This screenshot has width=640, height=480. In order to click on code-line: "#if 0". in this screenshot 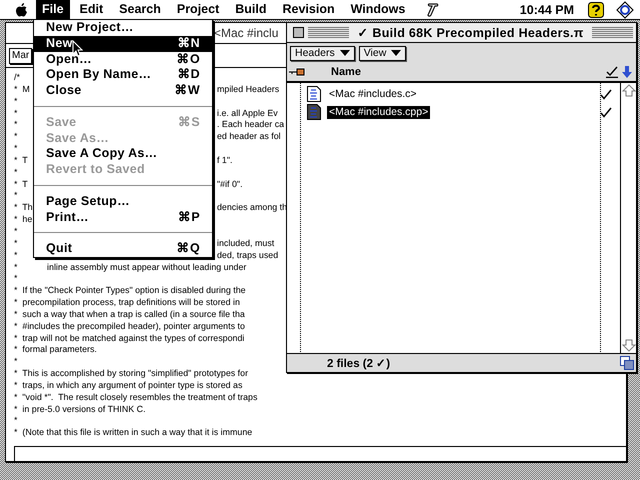, I will do `click(230, 184)`.